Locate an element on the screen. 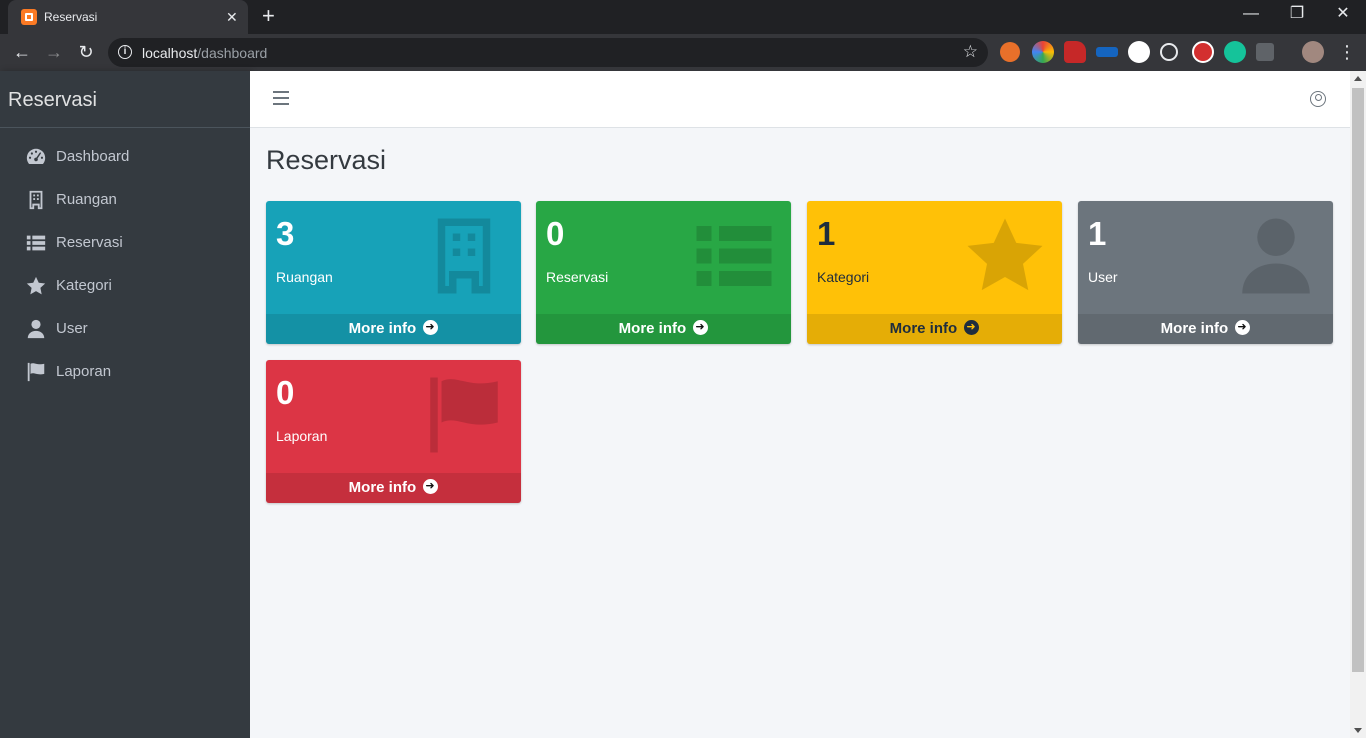 This screenshot has width=1366, height=738. small-box-laporan: 0 Laporan More info is located at coordinates (393, 431).